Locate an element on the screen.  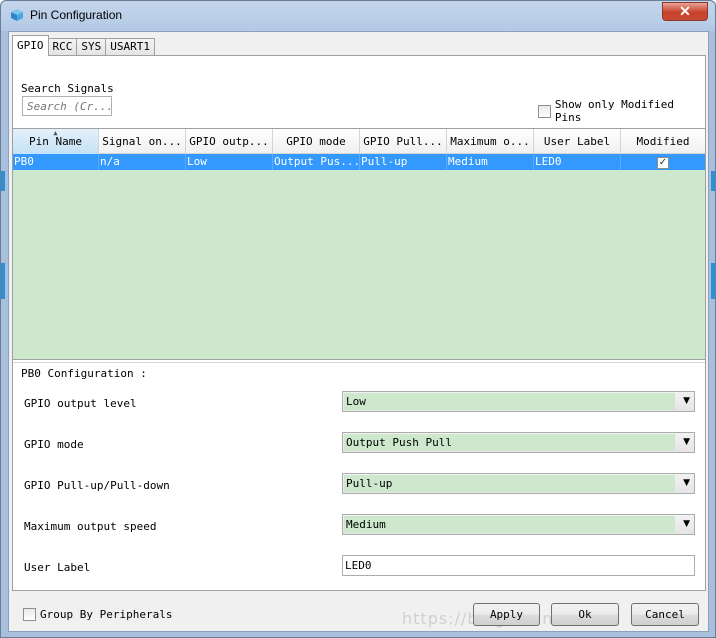
tab-sys: SYS is located at coordinates (91, 47).